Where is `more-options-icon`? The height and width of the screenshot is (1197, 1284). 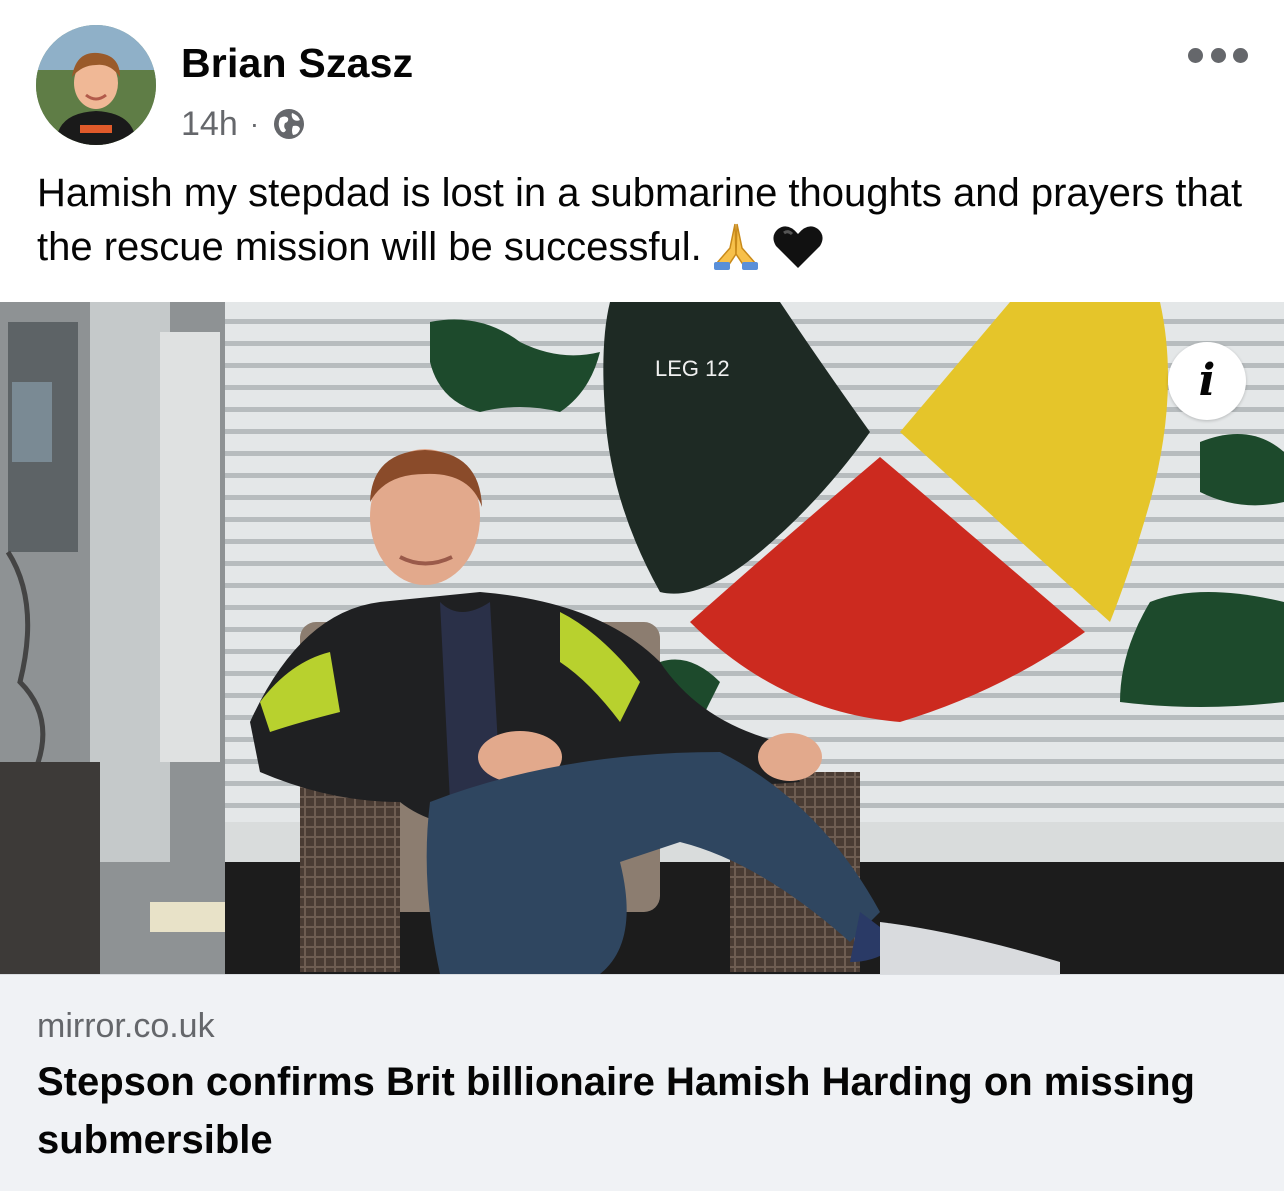
more-options-icon is located at coordinates (1218, 55).